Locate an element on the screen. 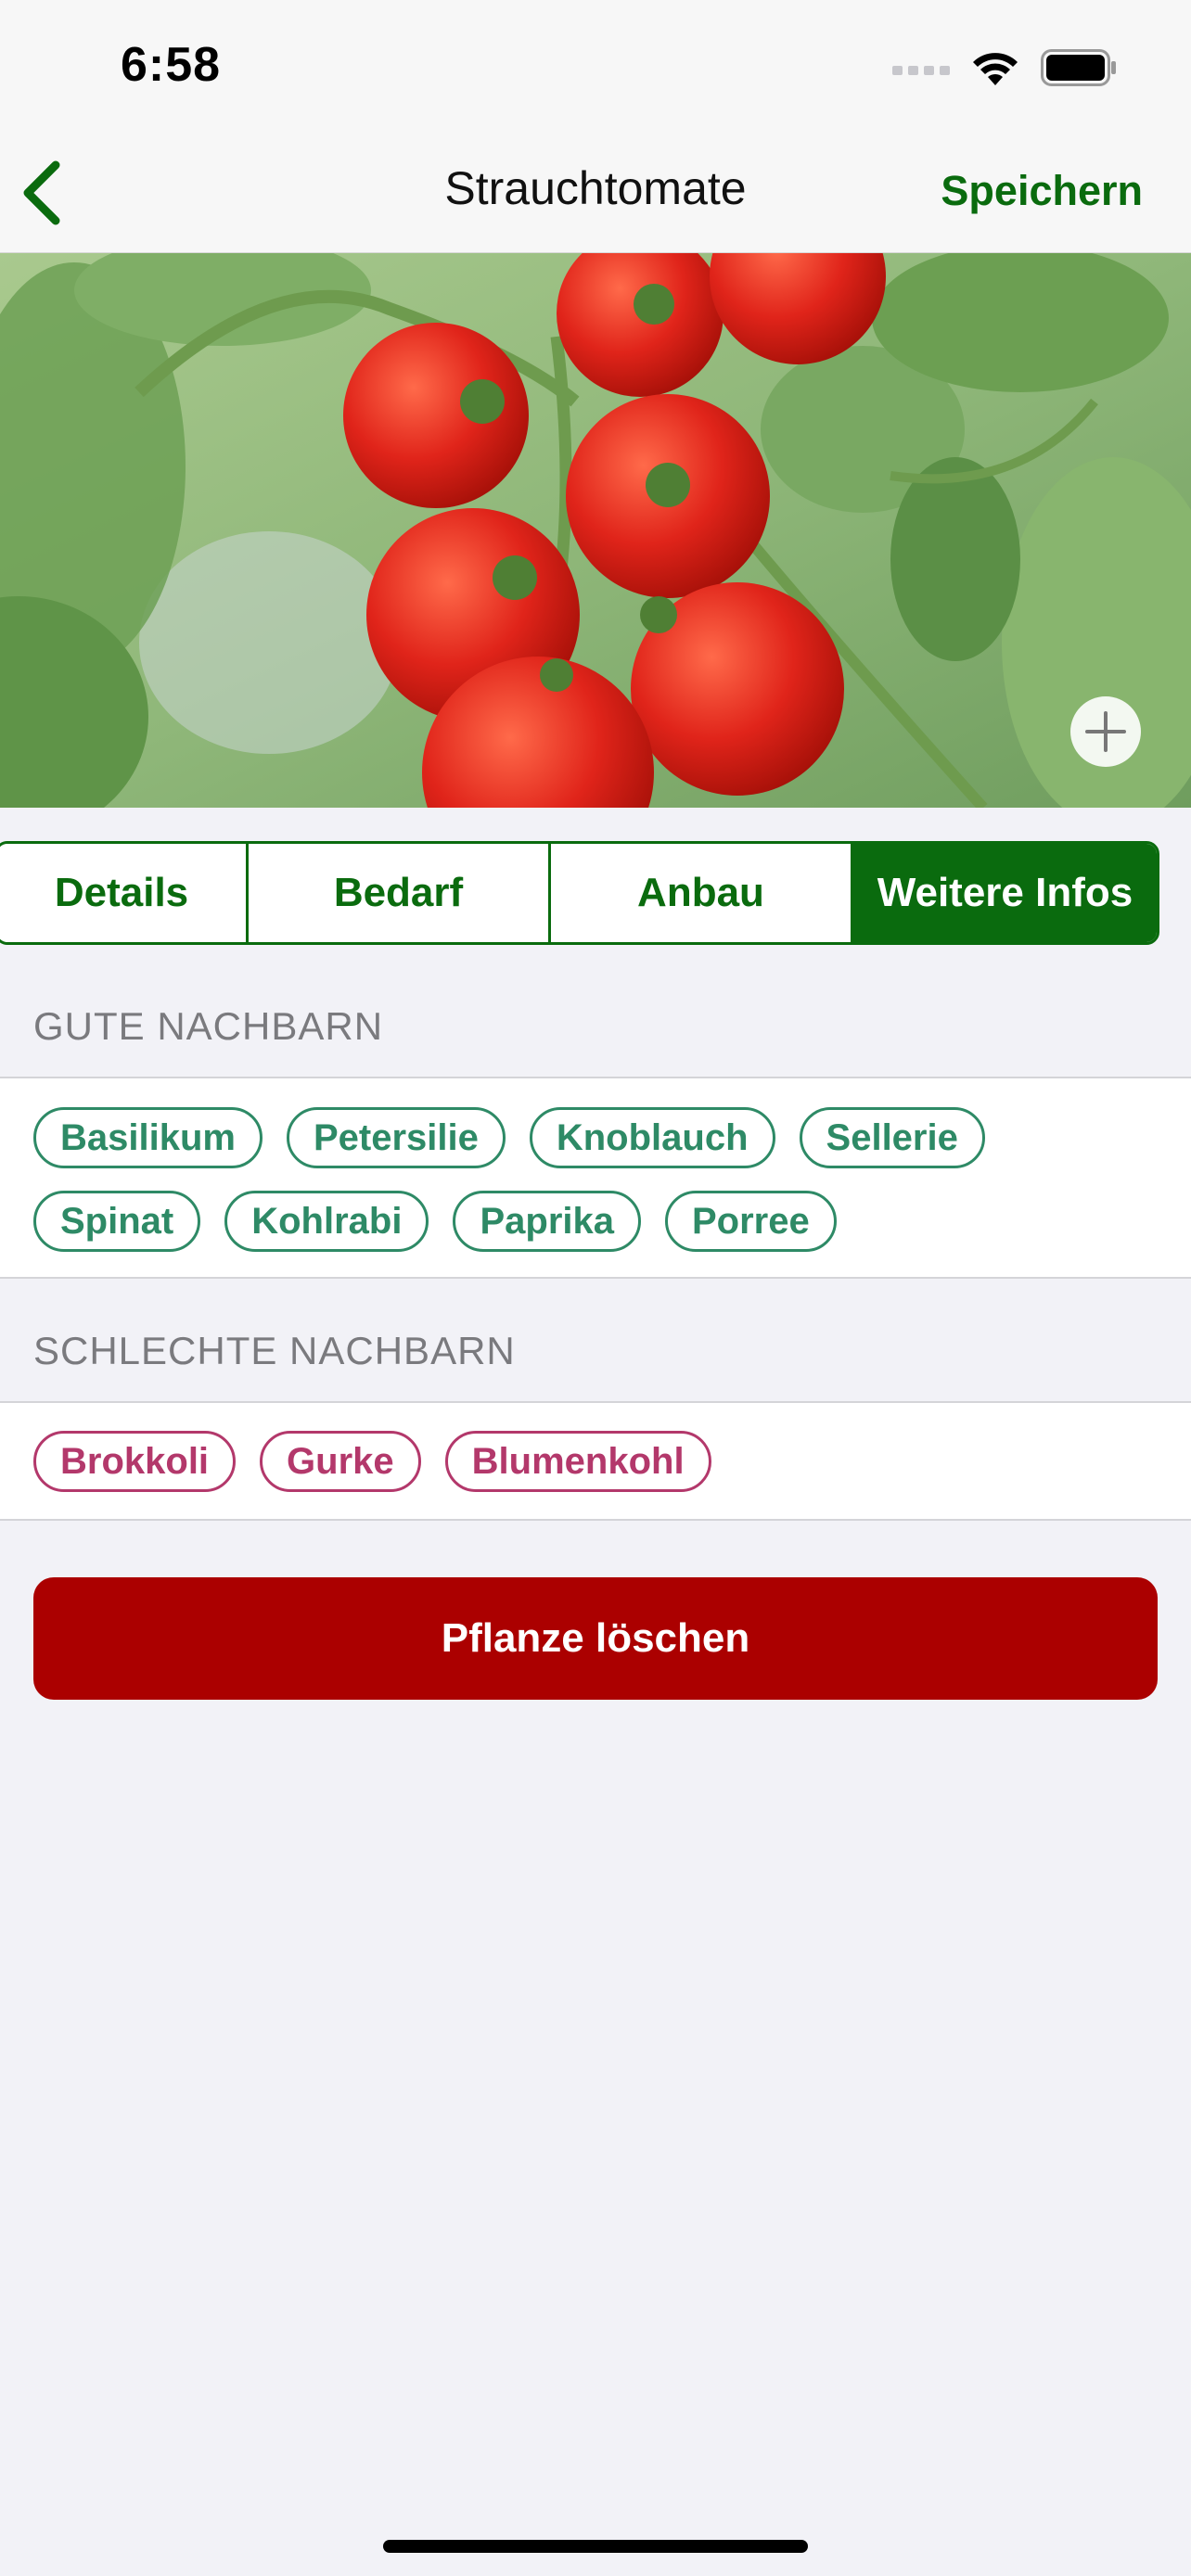 This screenshot has height=2576, width=1191. good-neighbors-header: GUTE NACHBARN is located at coordinates (209, 1026).